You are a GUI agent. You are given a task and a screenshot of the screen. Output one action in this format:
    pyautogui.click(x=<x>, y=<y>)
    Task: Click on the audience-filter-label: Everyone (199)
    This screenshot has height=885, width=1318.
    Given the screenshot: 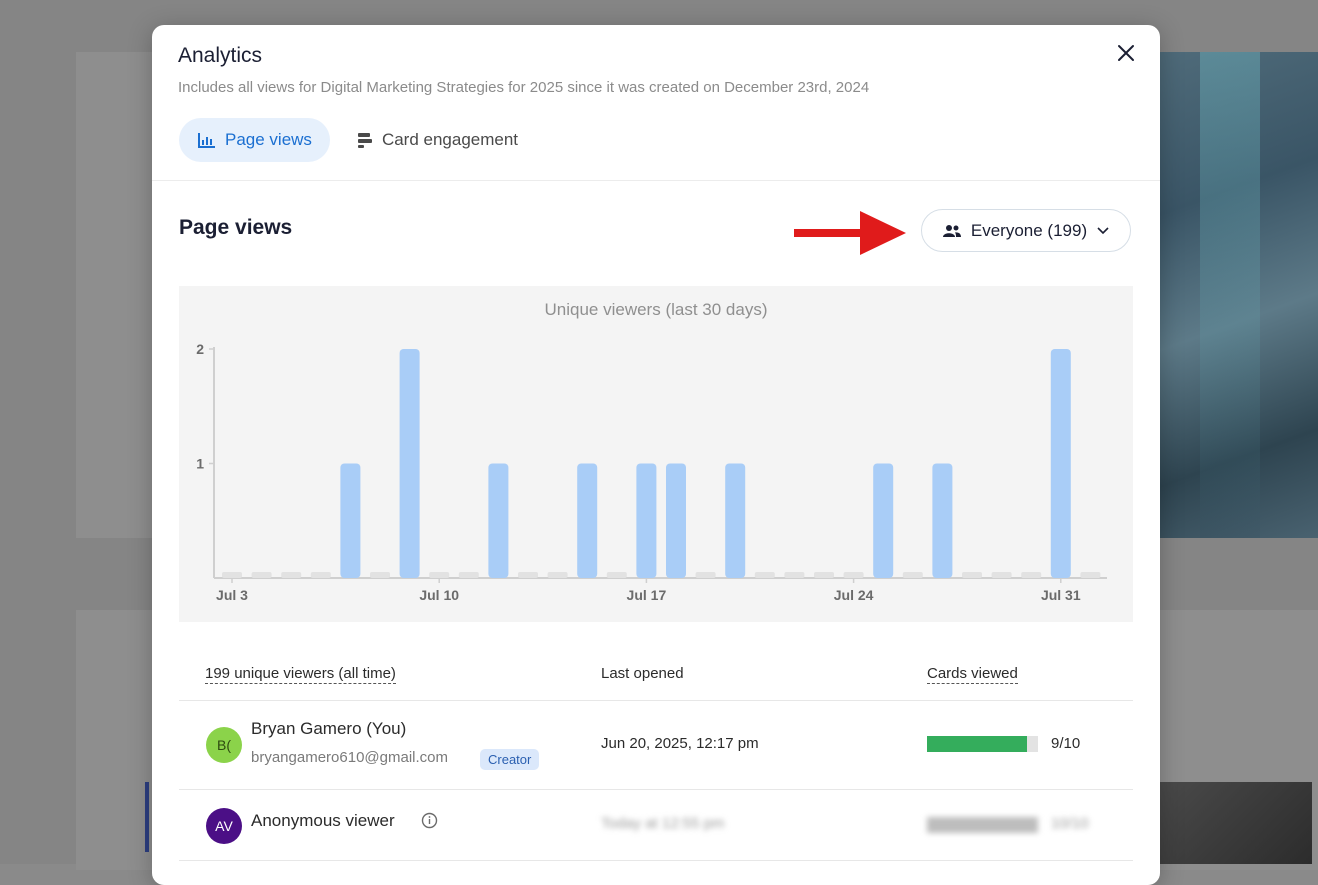 What is the action you would take?
    pyautogui.click(x=1029, y=230)
    